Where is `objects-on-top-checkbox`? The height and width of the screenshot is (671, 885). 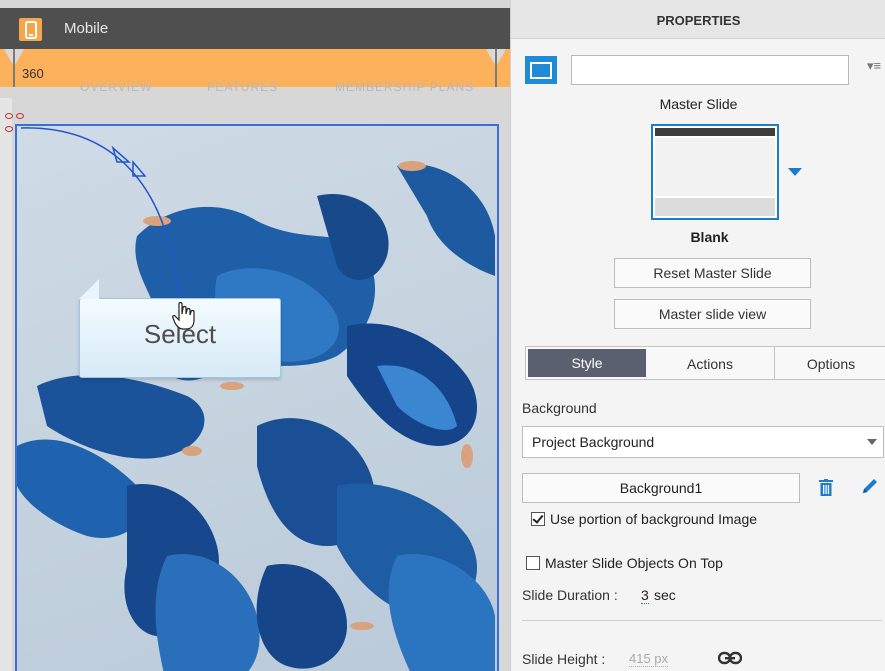 objects-on-top-checkbox is located at coordinates (533, 563).